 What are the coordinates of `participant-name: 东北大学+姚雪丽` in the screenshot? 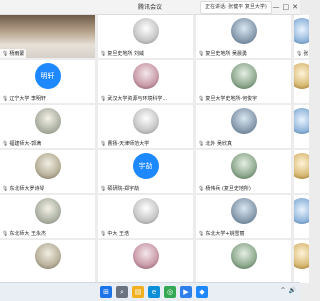 It's located at (225, 234).